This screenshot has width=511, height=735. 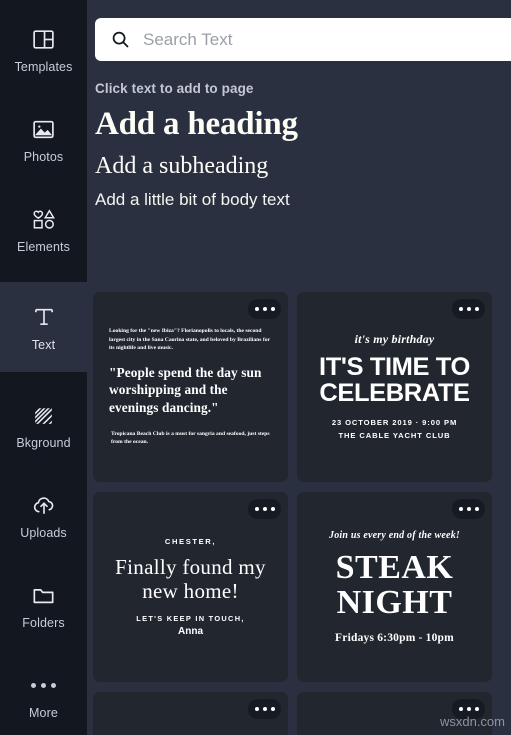 What do you see at coordinates (44, 317) in the screenshot?
I see `text-icon` at bounding box center [44, 317].